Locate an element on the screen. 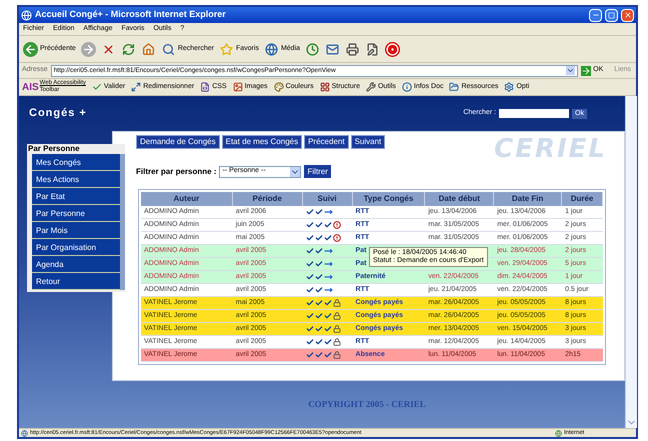  copyright: COPYRIGHT 2005 - CERIEL is located at coordinates (366, 404).